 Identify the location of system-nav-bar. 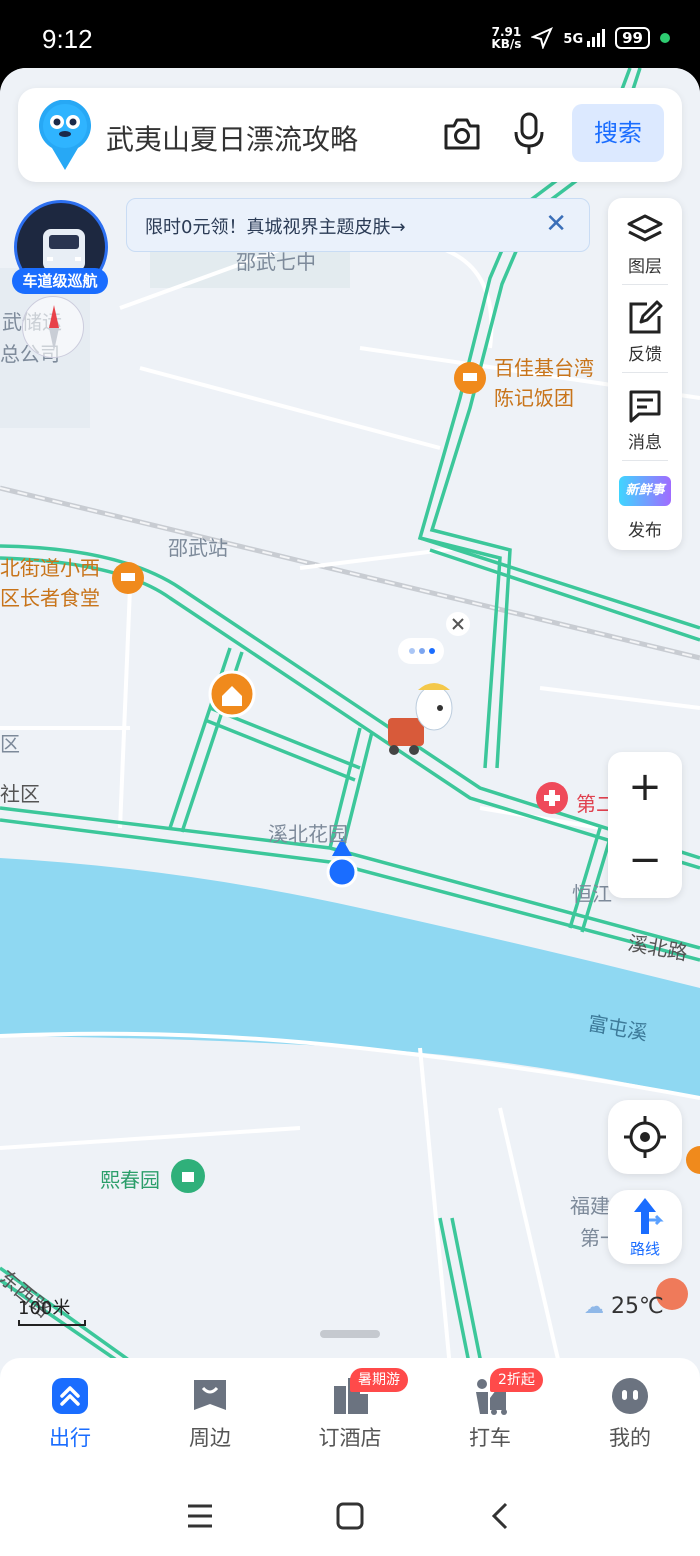
(350, 1516).